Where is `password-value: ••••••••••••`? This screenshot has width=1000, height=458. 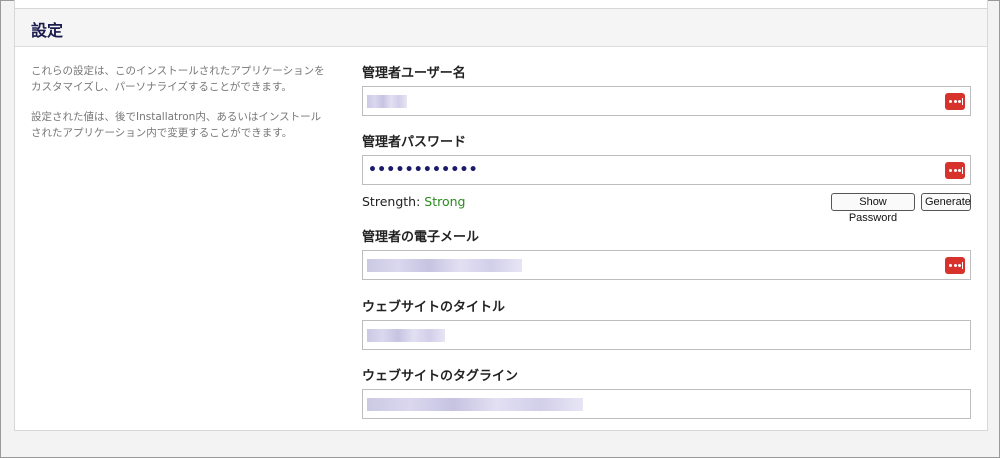
password-value: •••••••••••• is located at coordinates (423, 170).